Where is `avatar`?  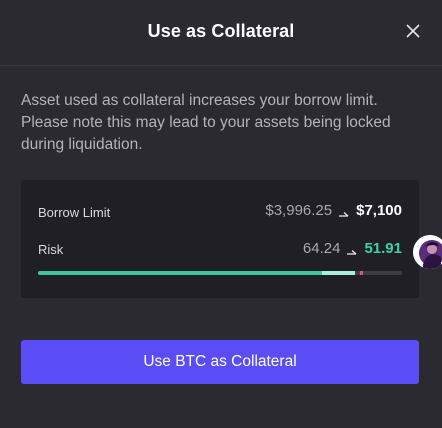 avatar is located at coordinates (427, 252).